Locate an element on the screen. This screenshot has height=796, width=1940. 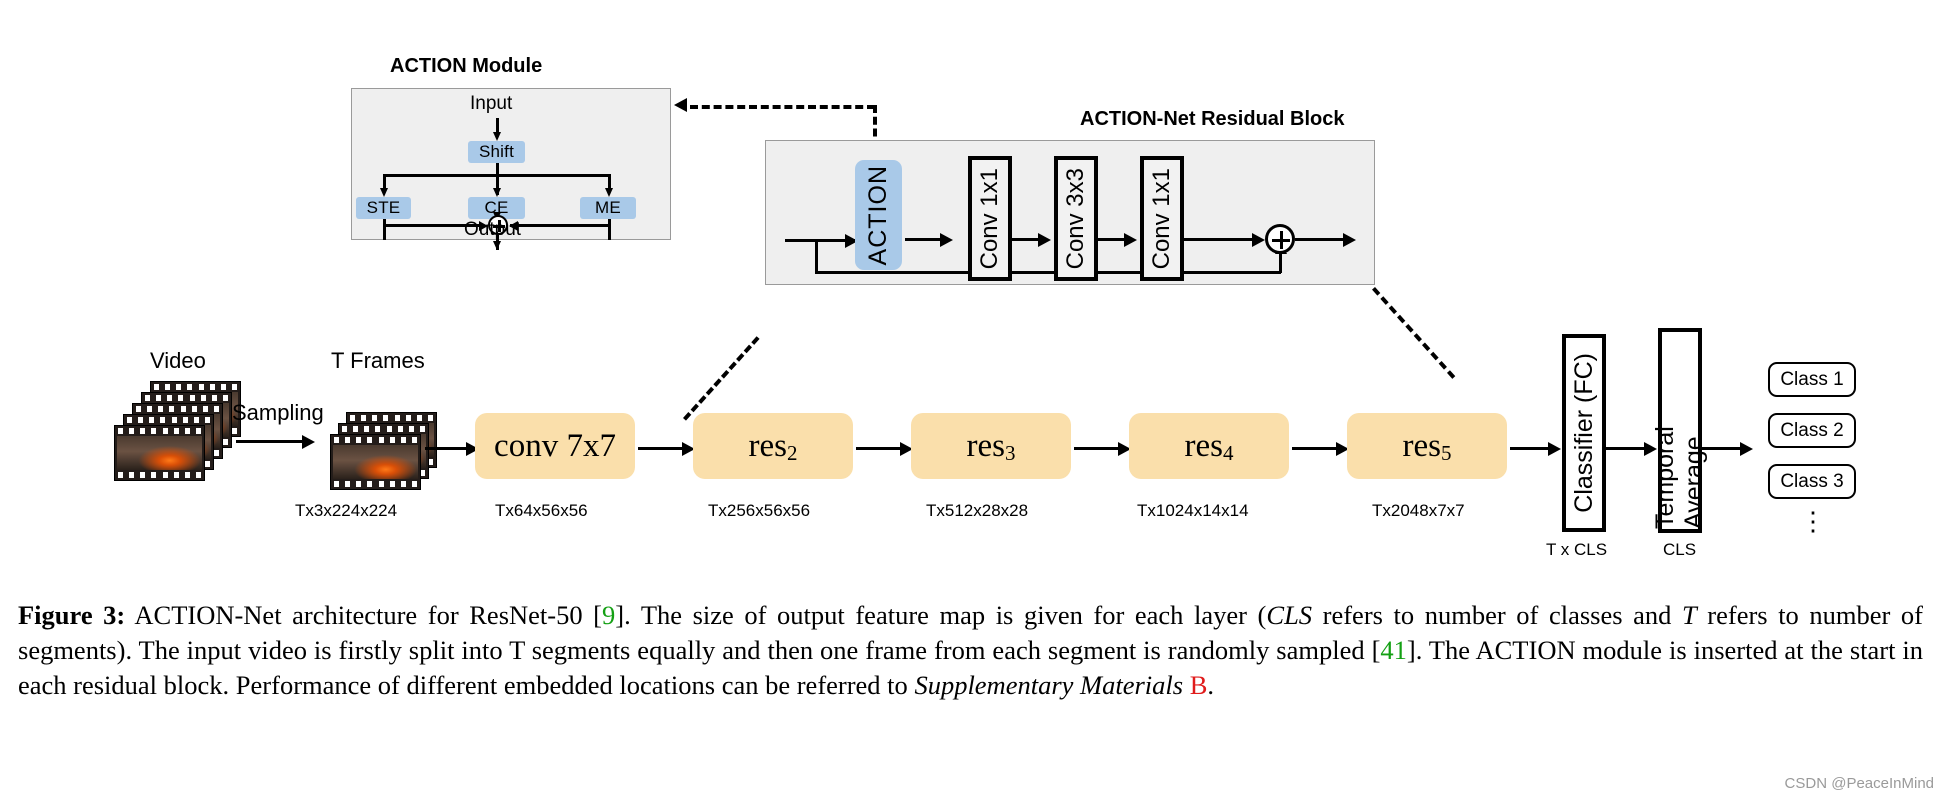
stage-res5-name: res is located at coordinates (1421, 445).